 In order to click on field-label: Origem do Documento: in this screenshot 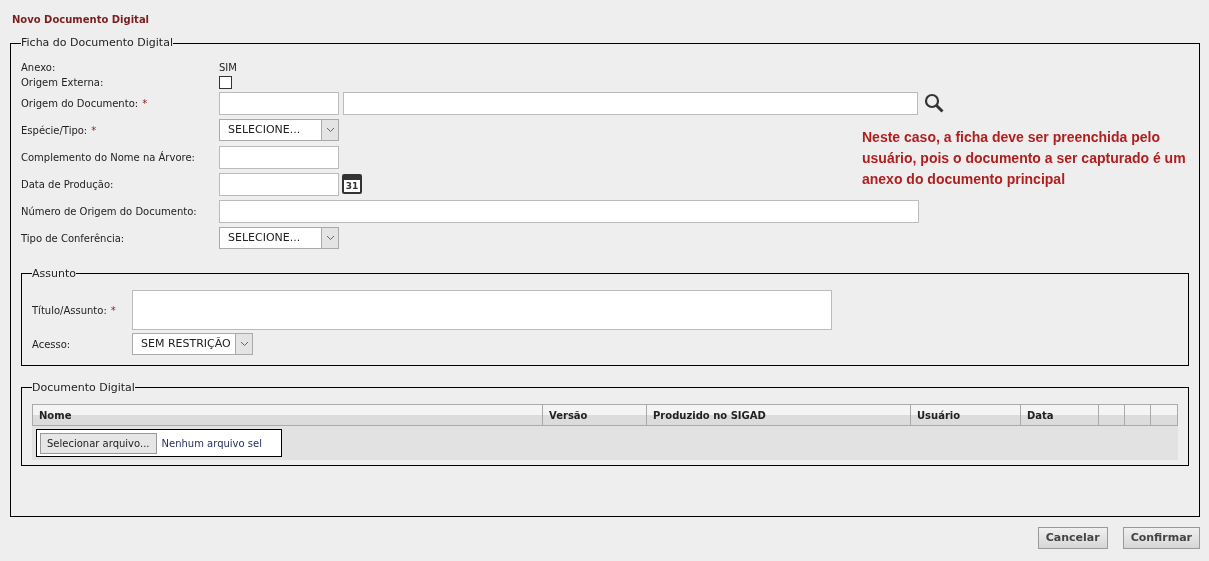, I will do `click(80, 103)`.